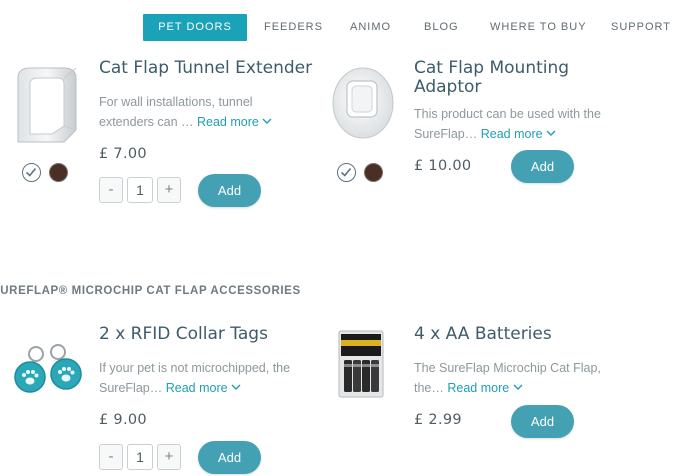 This screenshot has height=476, width=690. Describe the element at coordinates (48, 370) in the screenshot. I see `collar-tags-image` at that location.